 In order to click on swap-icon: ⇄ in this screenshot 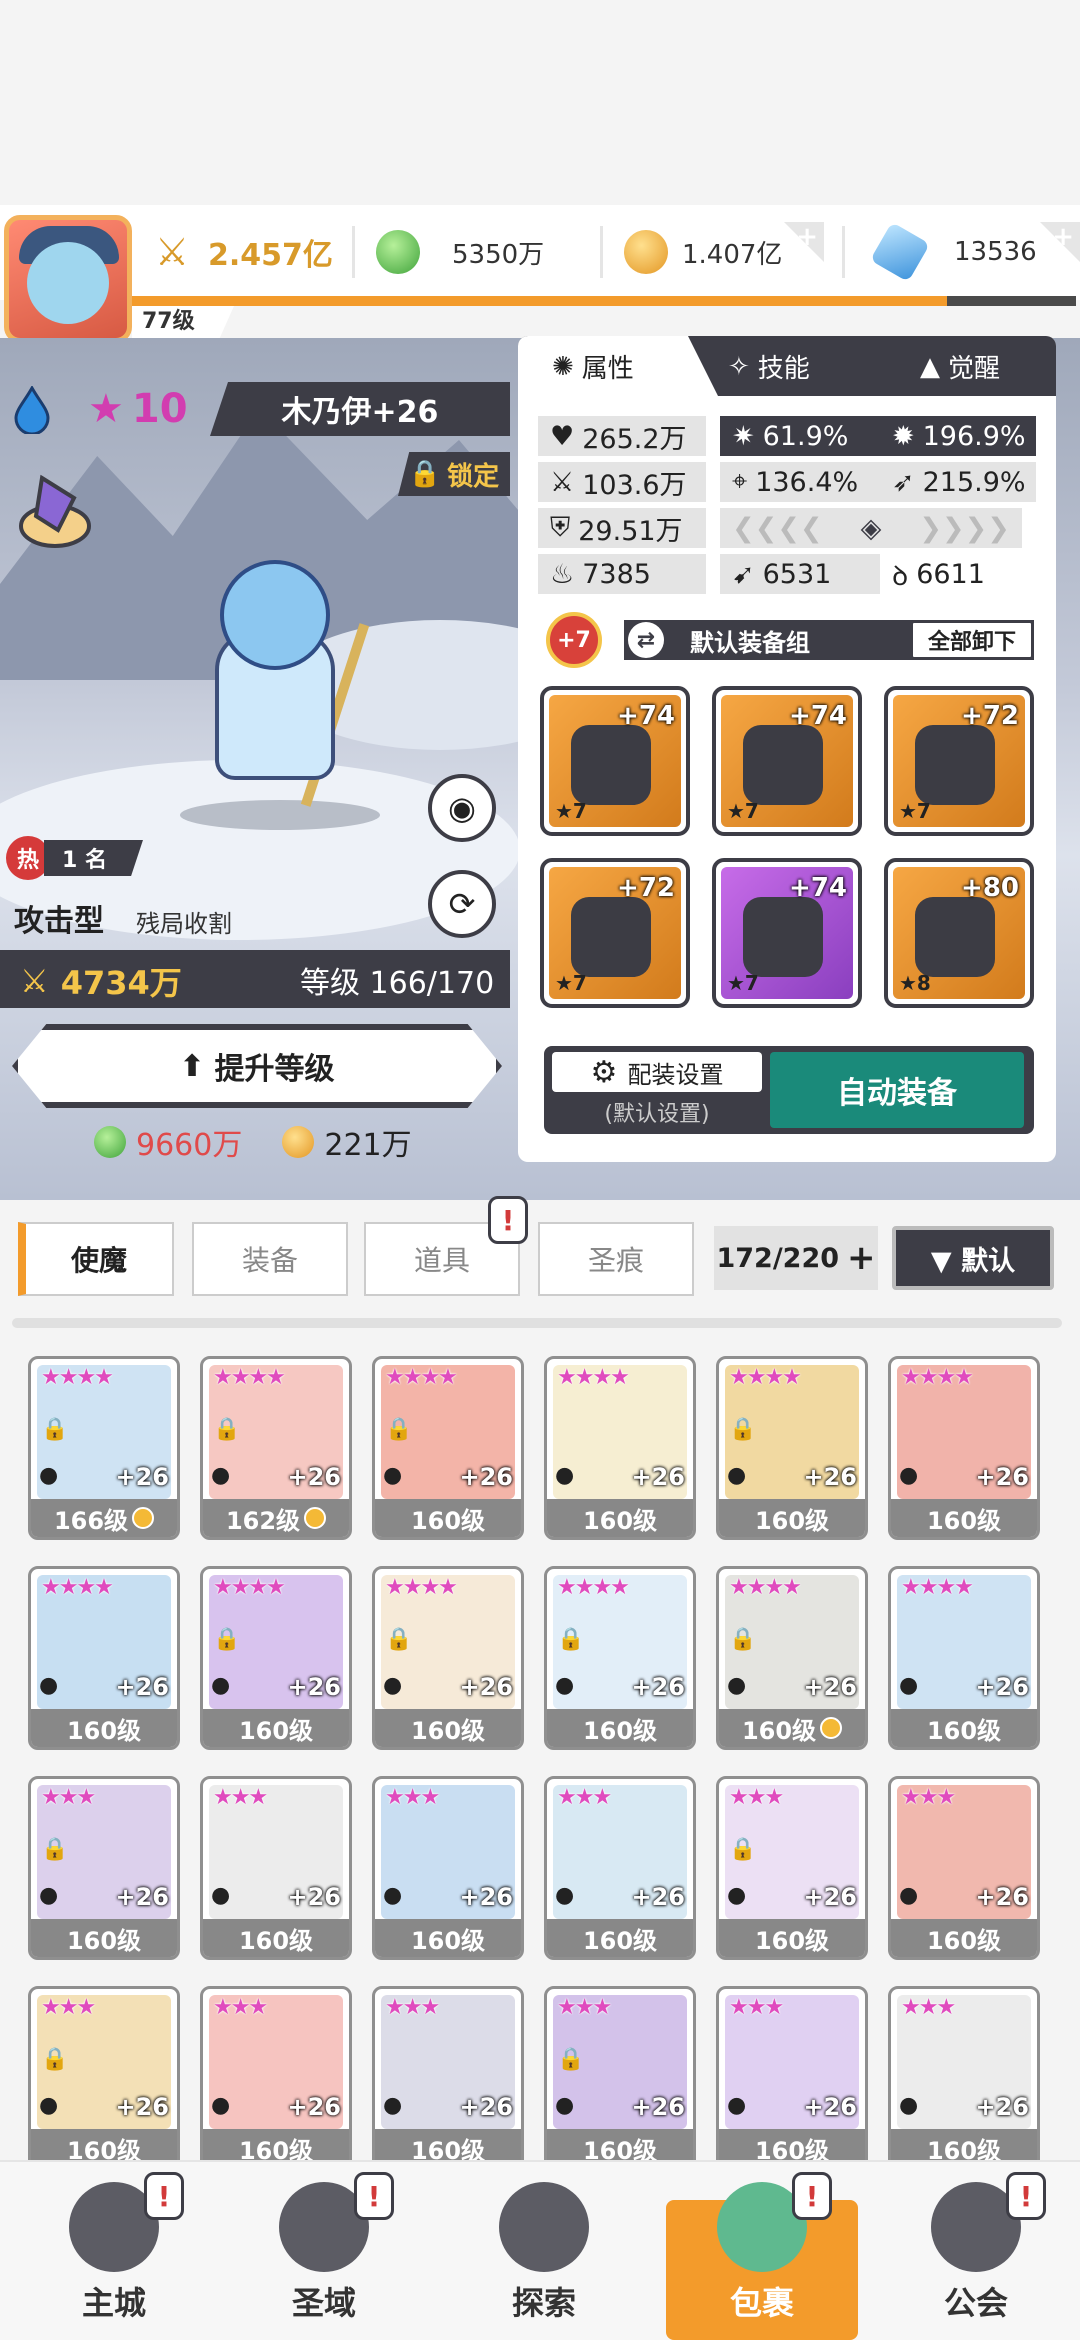, I will do `click(646, 640)`.